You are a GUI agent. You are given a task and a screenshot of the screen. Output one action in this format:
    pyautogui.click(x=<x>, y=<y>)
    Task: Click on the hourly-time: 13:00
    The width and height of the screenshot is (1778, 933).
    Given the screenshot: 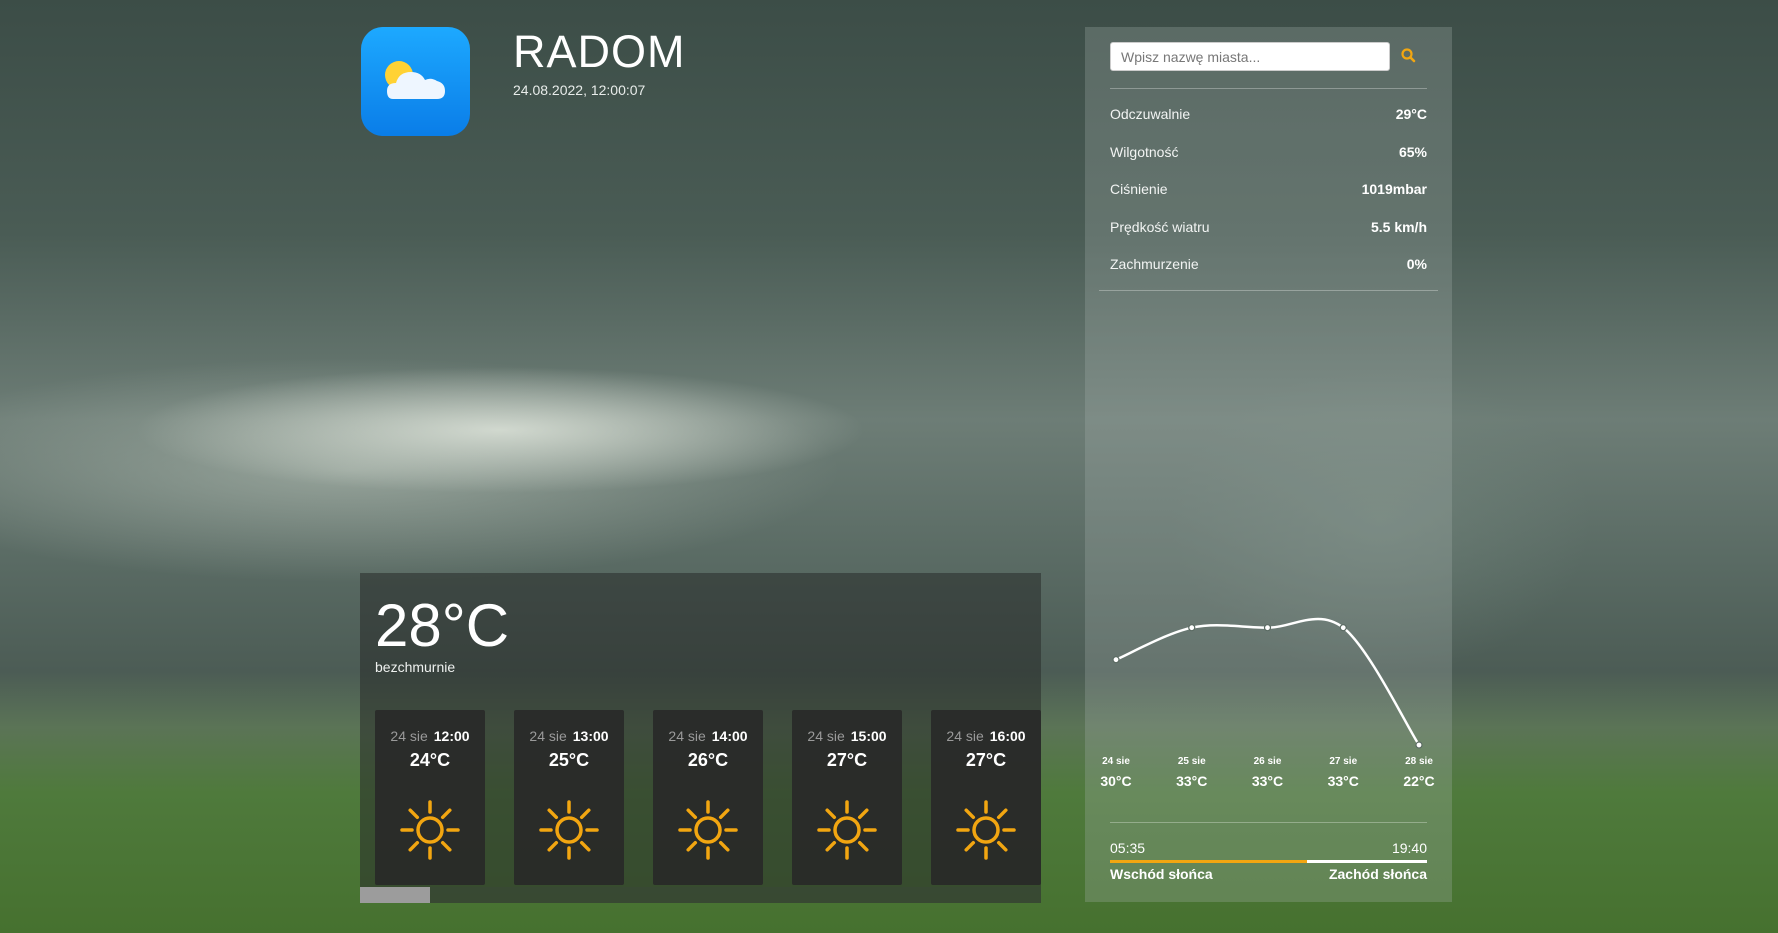 What is the action you would take?
    pyautogui.click(x=590, y=736)
    